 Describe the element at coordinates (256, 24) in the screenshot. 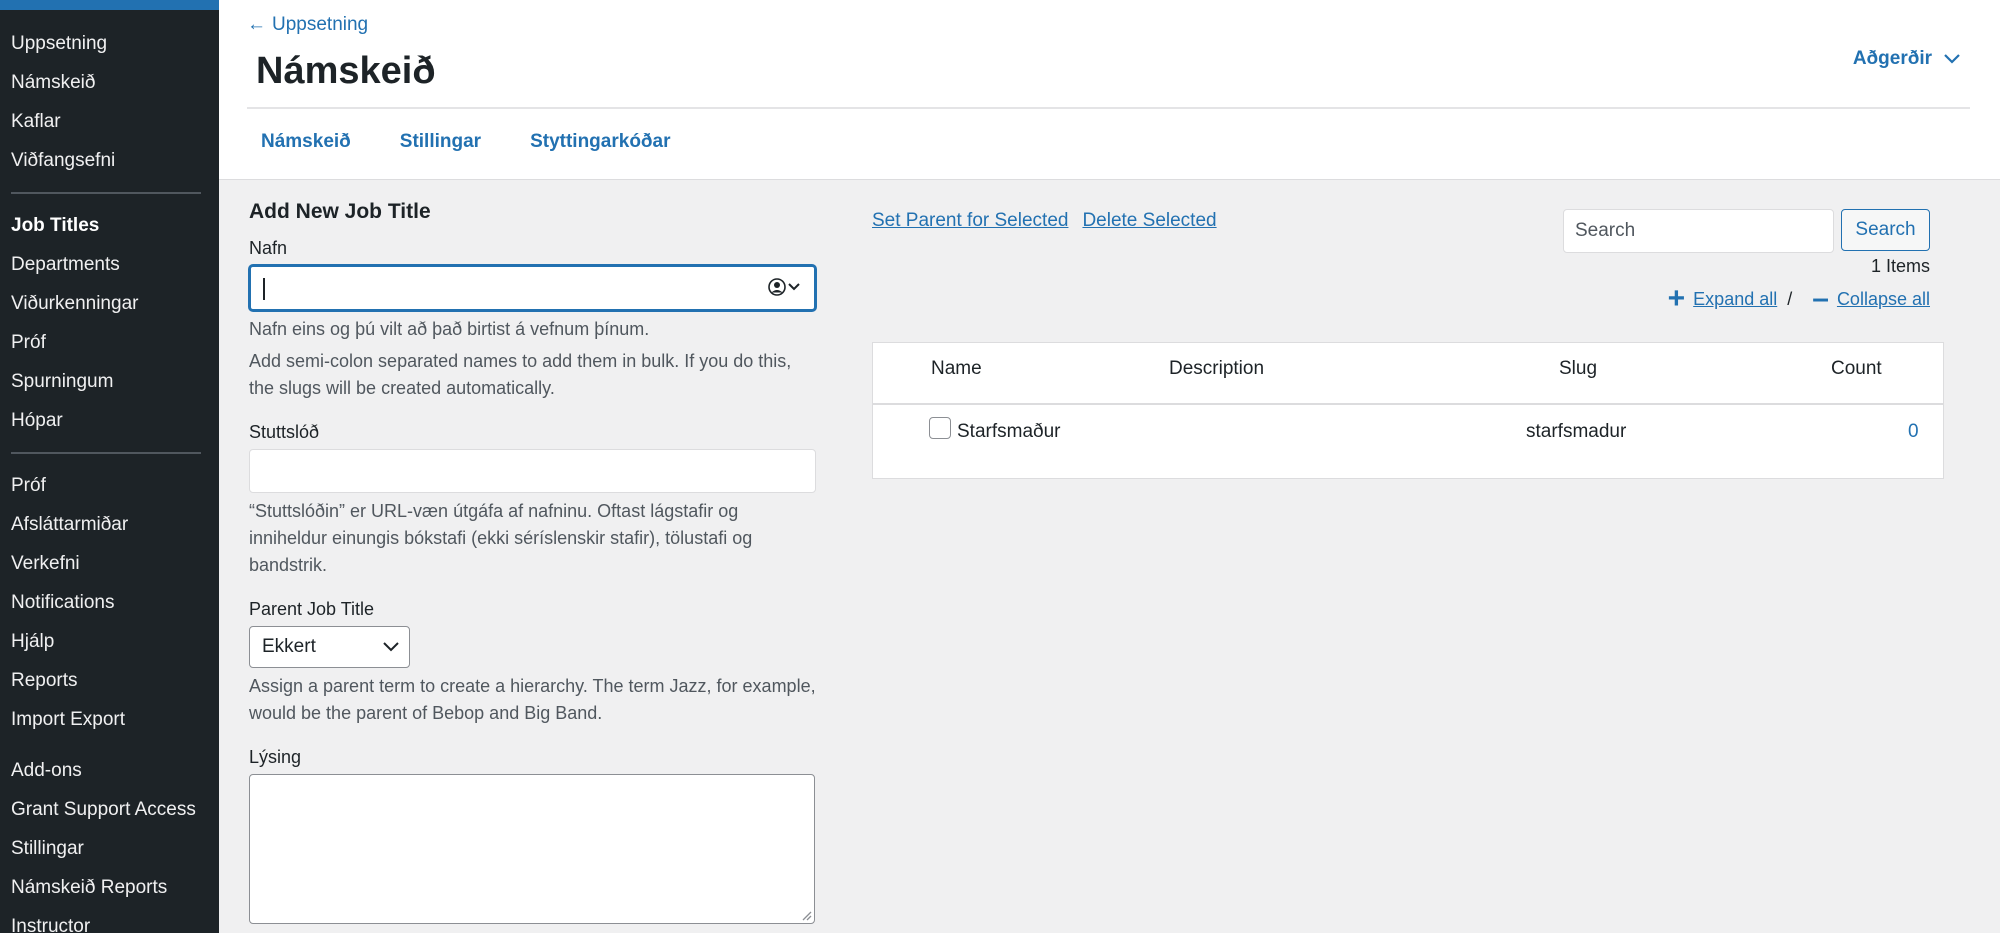

I see `arrow-left-icon: ←` at that location.